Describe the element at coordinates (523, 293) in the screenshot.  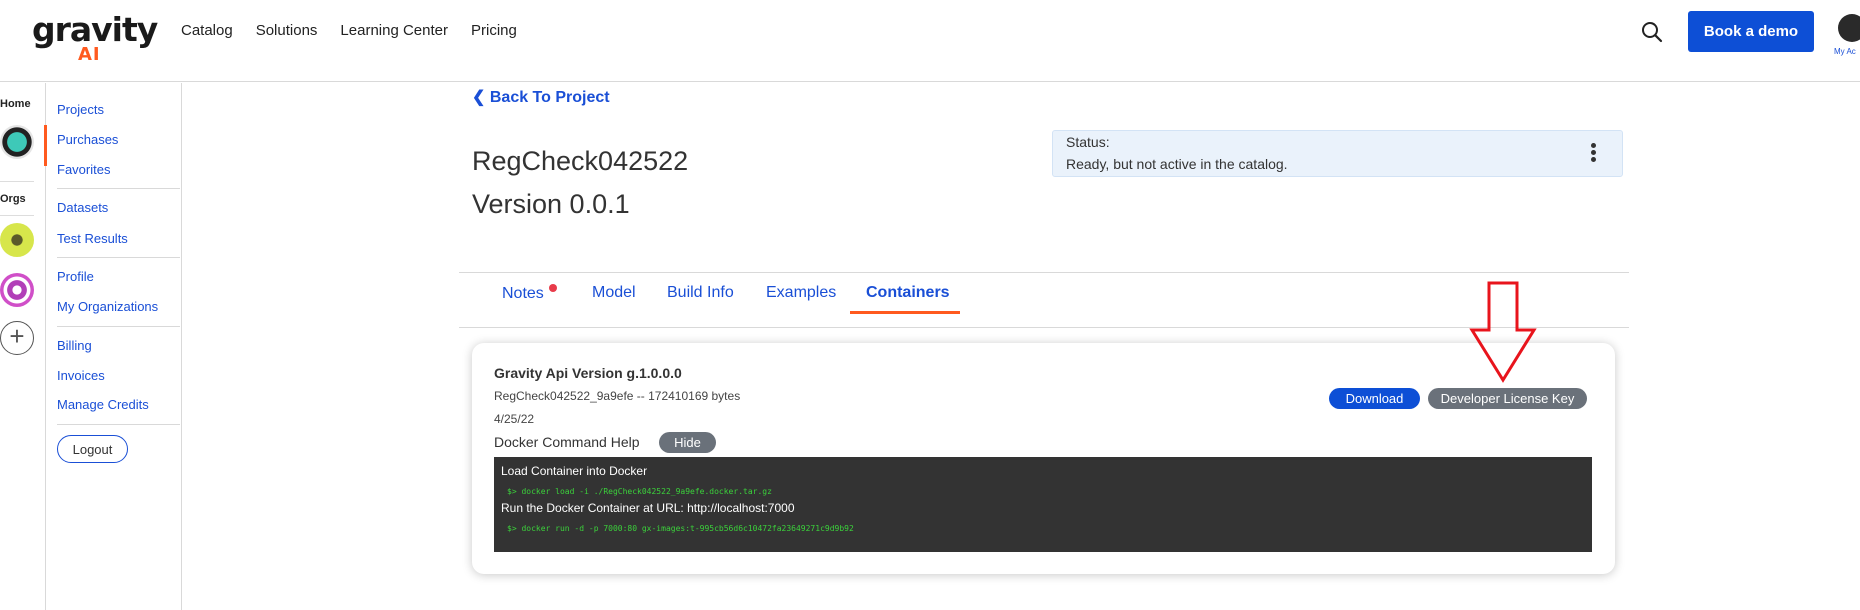
I see `tab-notes-label: Notes` at that location.